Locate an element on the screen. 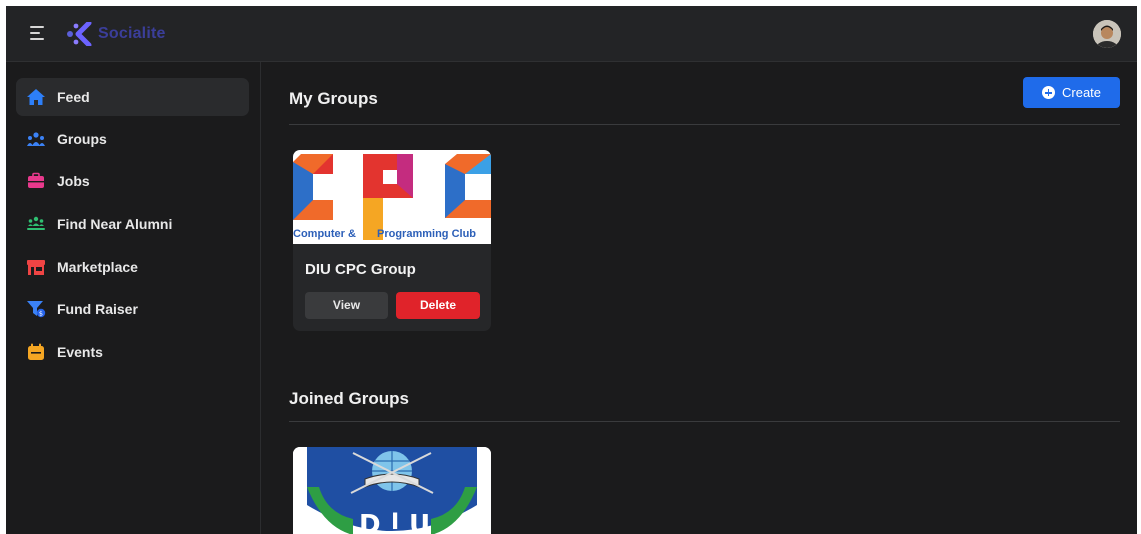 The height and width of the screenshot is (534, 1141). sidebar-item-groups: Groups is located at coordinates (132, 139).